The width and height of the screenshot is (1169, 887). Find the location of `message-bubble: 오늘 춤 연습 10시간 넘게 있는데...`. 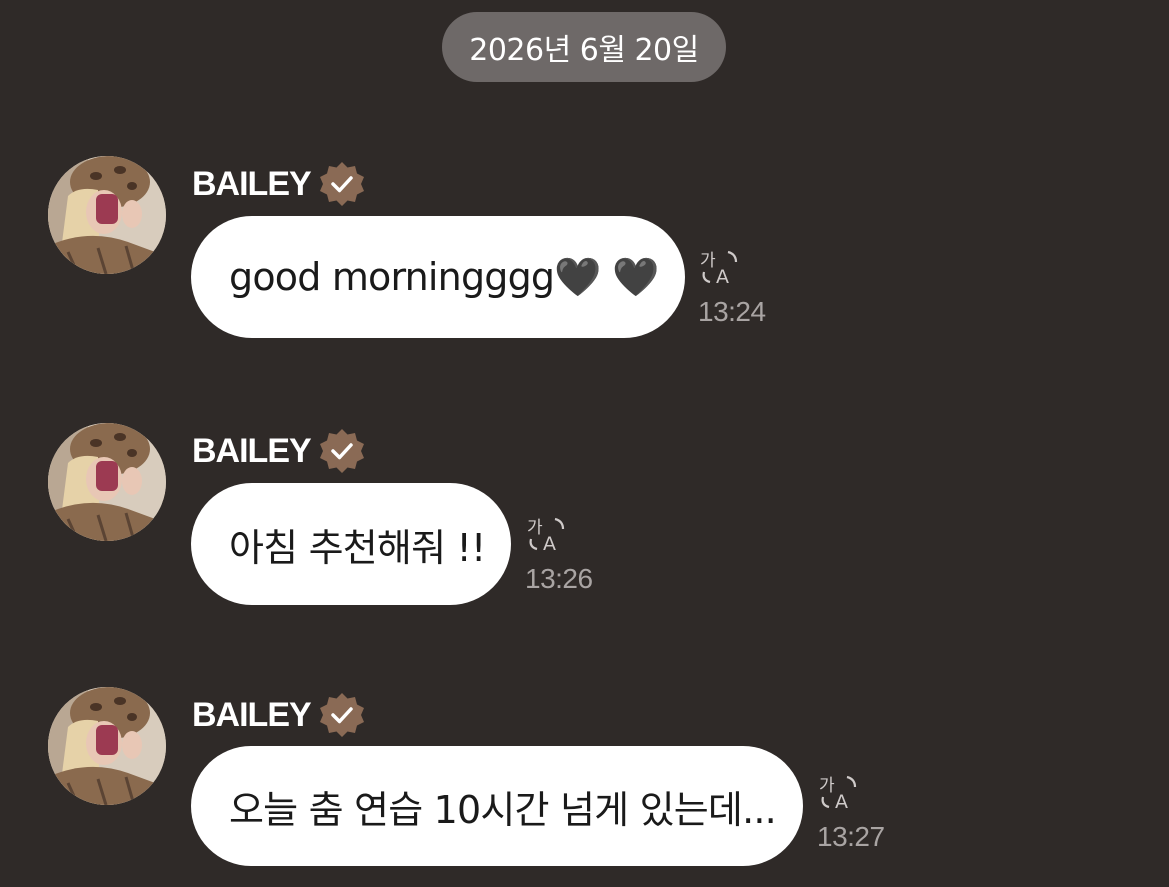

message-bubble: 오늘 춤 연습 10시간 넘게 있는데... is located at coordinates (497, 806).